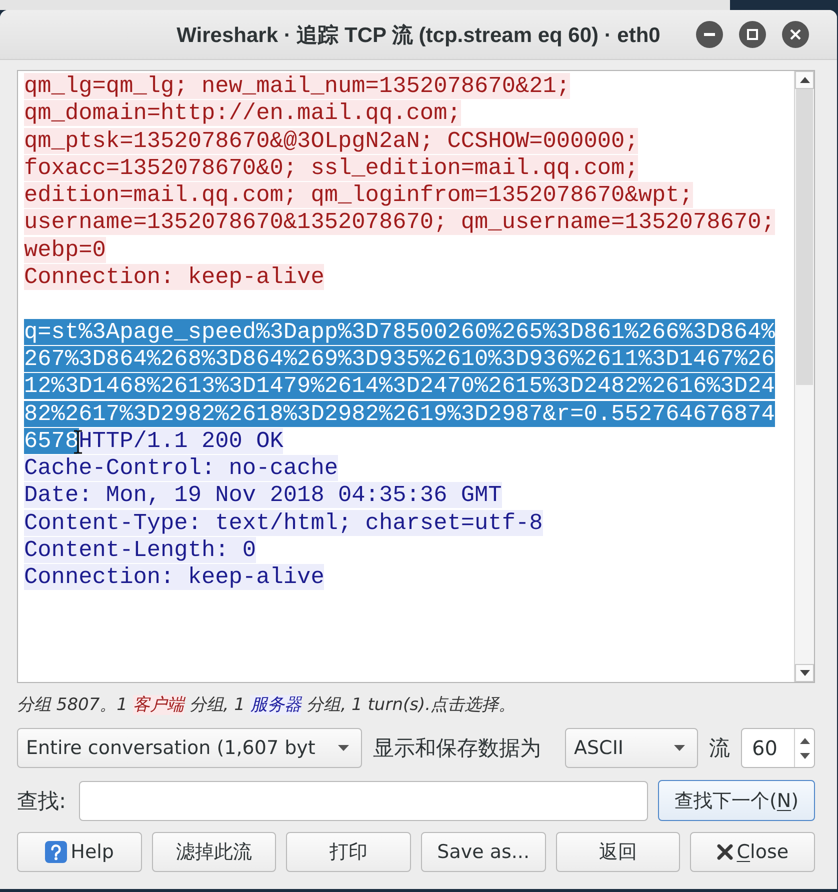 This screenshot has height=892, width=838. I want to click on server-data-text: Connection: keep-alive, so click(174, 577).